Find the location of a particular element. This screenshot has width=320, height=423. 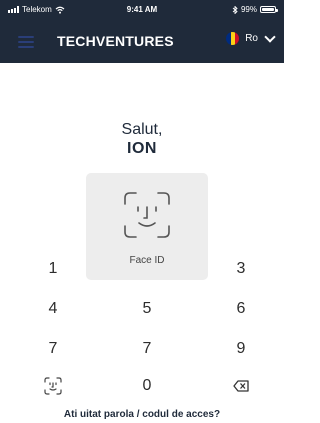

status-right: 99% is located at coordinates (255, 9).